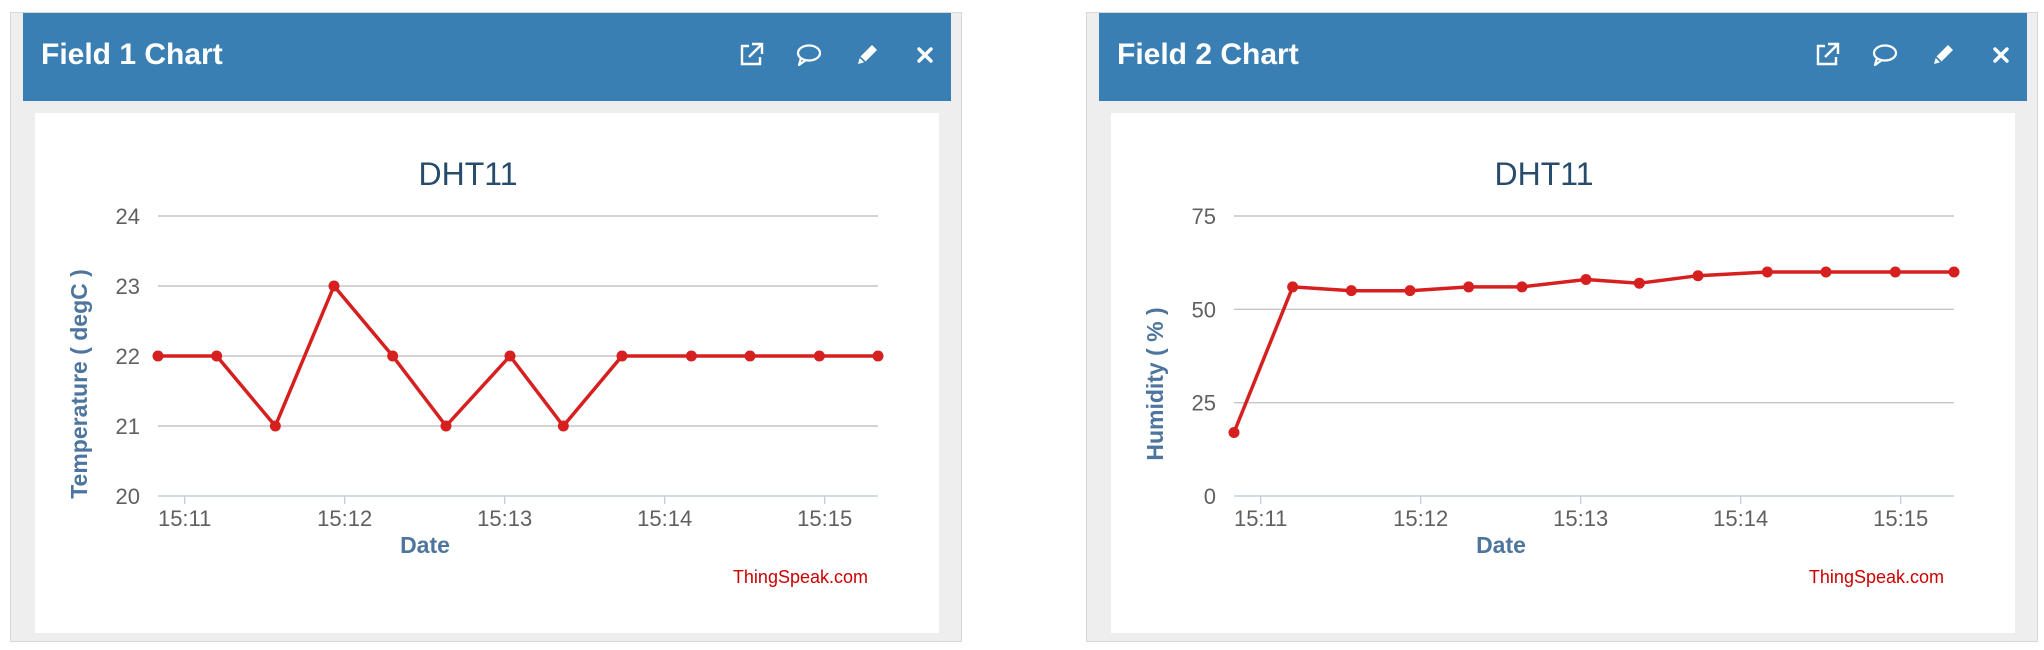 This screenshot has height=650, width=2044. Describe the element at coordinates (128, 426) in the screenshot. I see `y-tick-label: 21` at that location.